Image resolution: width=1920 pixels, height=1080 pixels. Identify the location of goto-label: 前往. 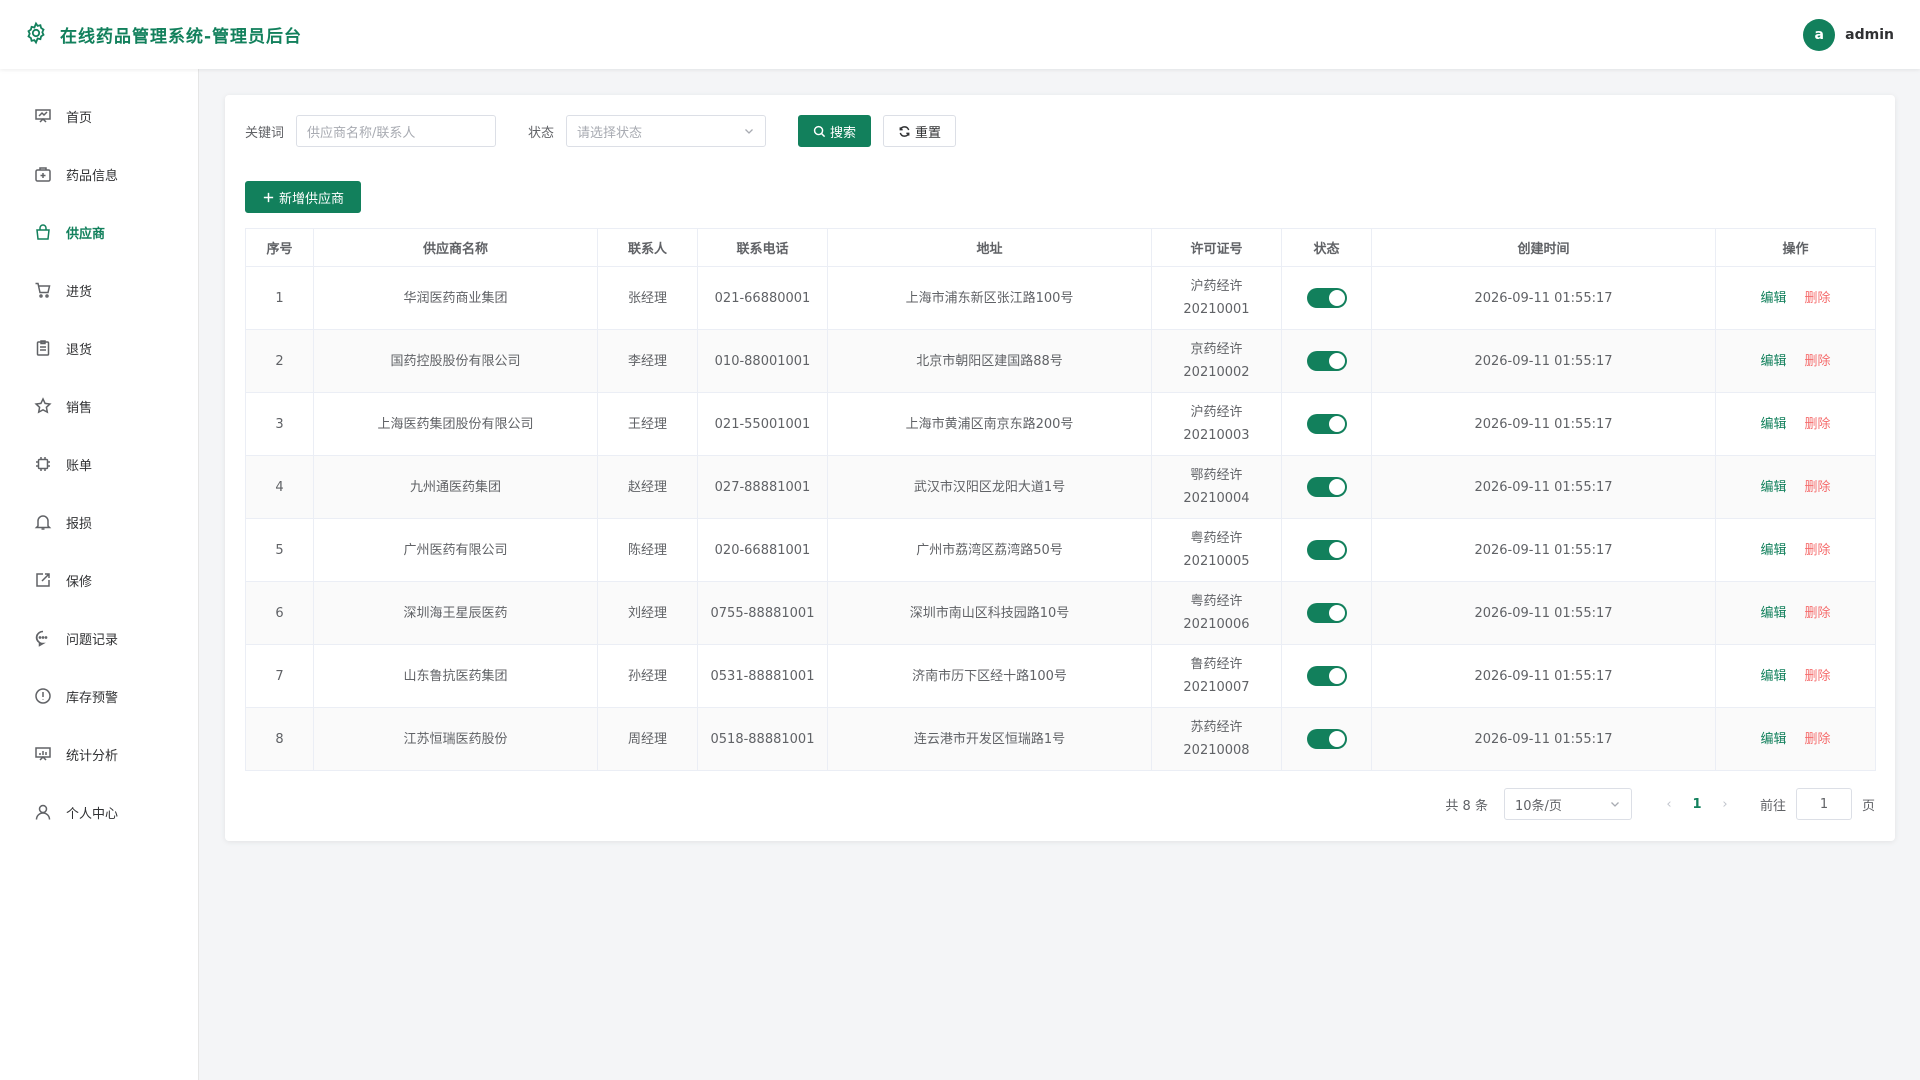
(1772, 806).